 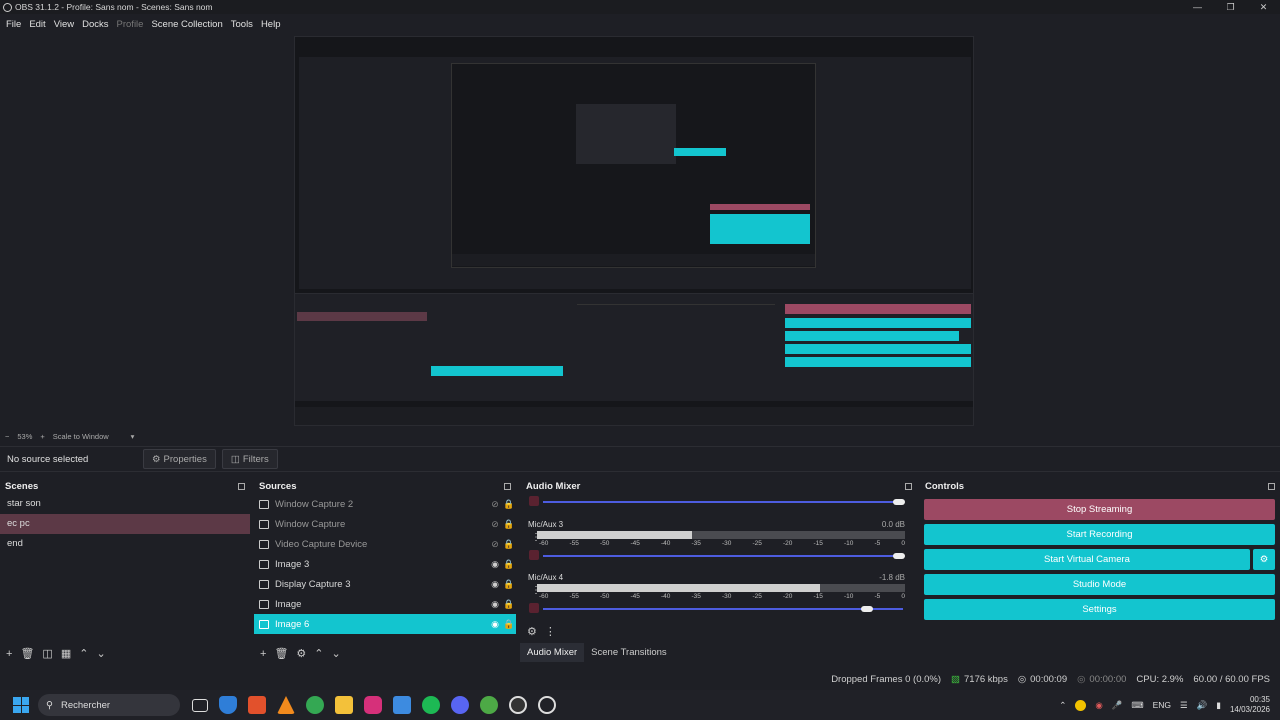 I want to click on close-icon: ✕, so click(x=1263, y=7).